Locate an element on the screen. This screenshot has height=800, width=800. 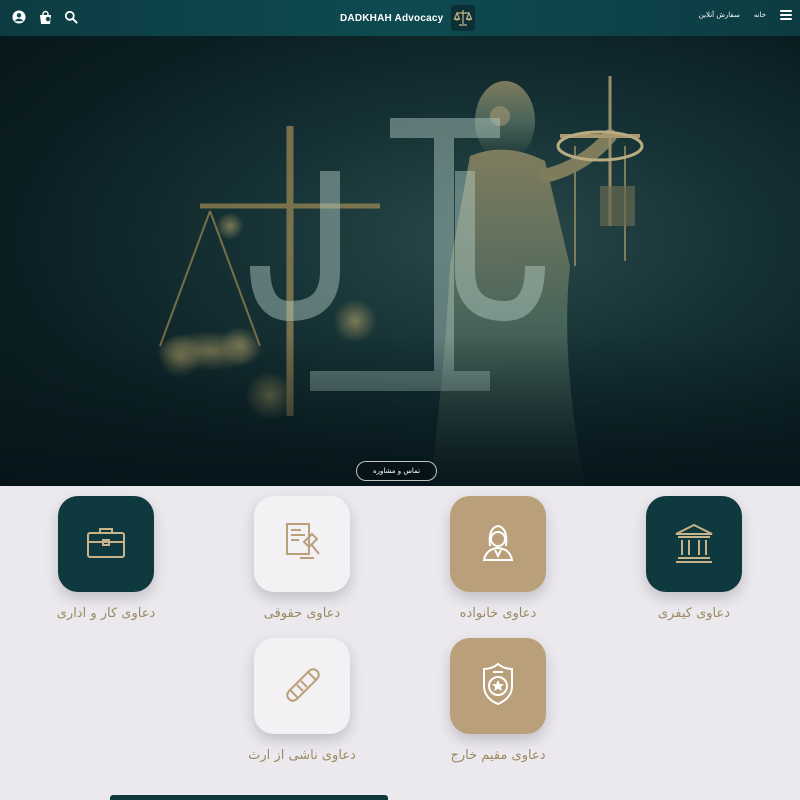
service-label-criminal: دعاوی کیفری is located at coordinates (694, 613).